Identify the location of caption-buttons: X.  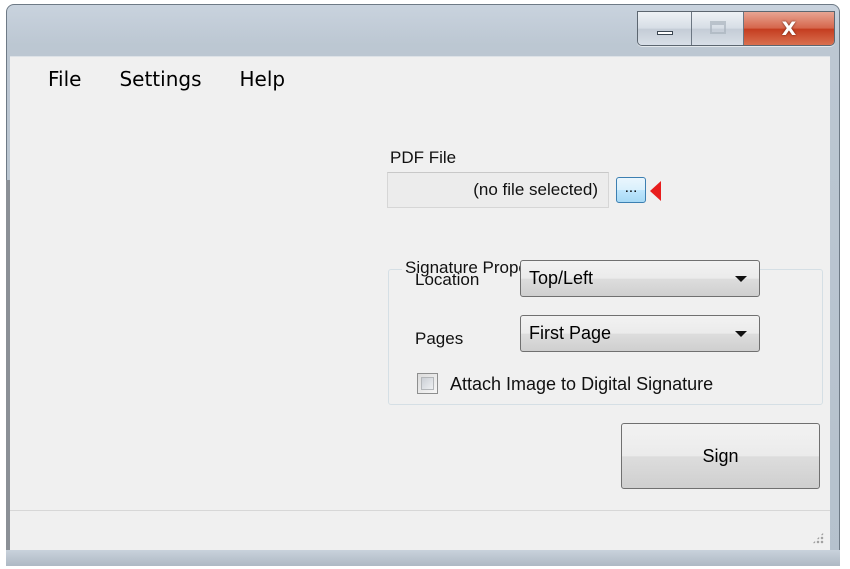
(736, 28).